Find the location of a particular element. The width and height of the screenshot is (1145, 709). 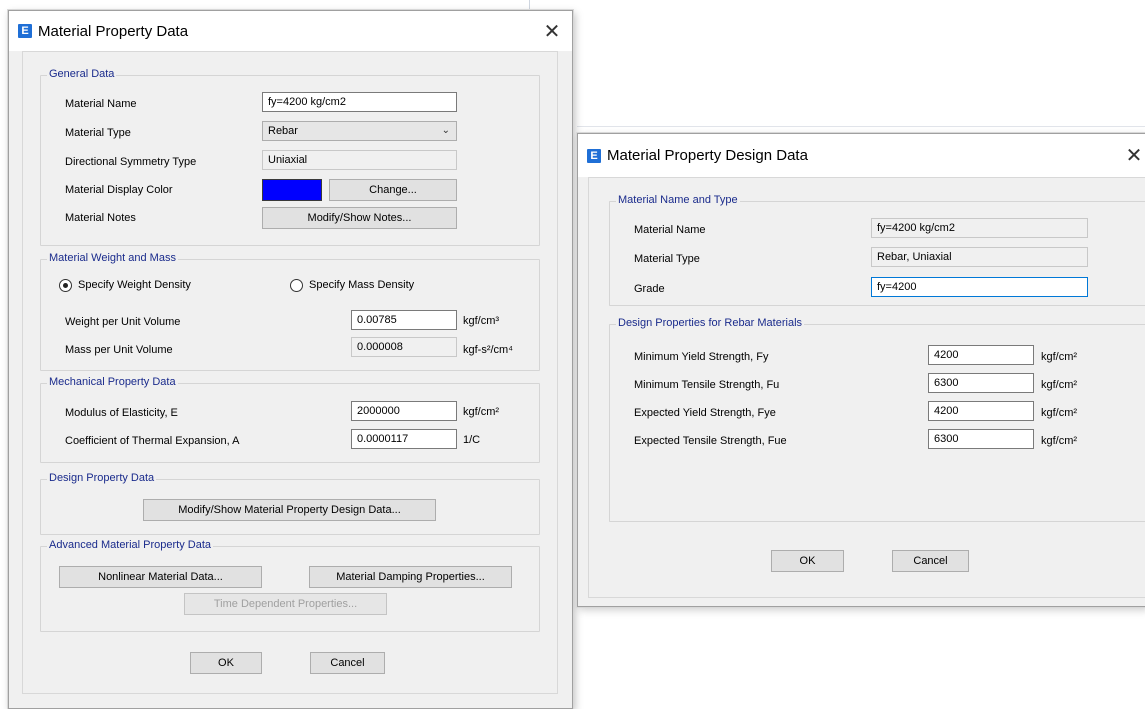

weight-per-volume-input: 0.00785 is located at coordinates (404, 320).